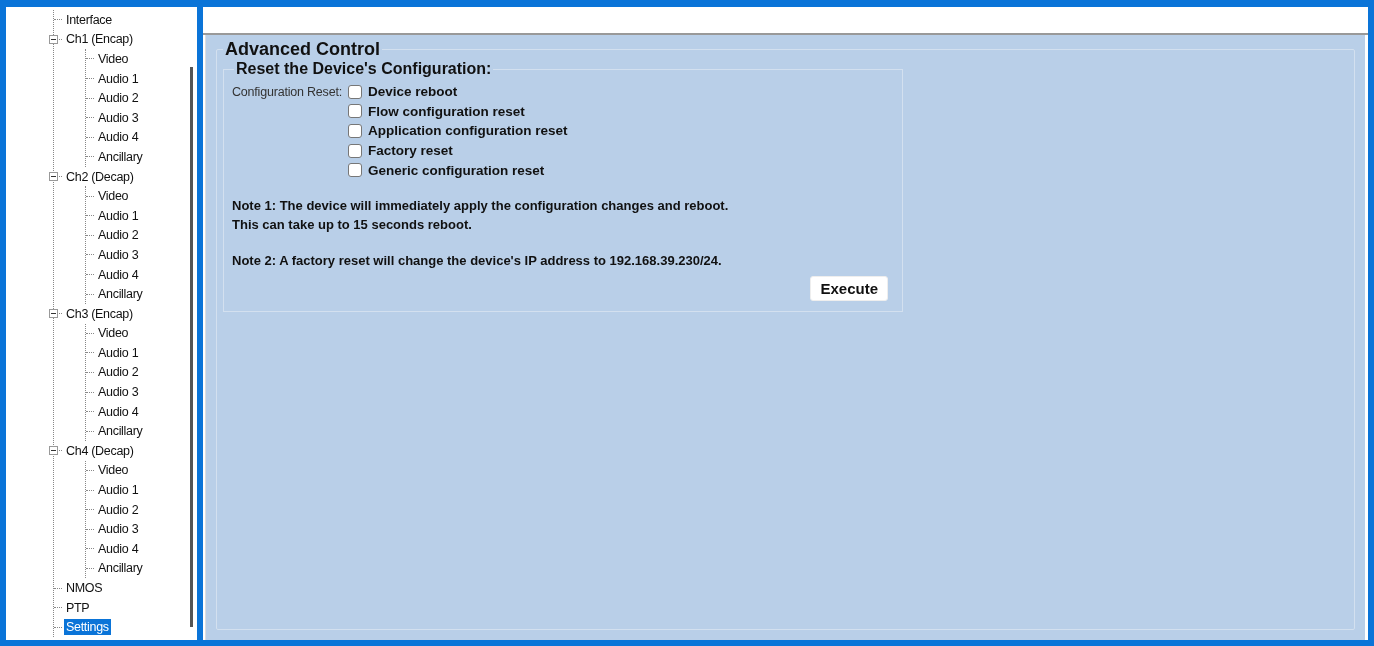  Describe the element at coordinates (87, 627) in the screenshot. I see `tree-item: Settings` at that location.